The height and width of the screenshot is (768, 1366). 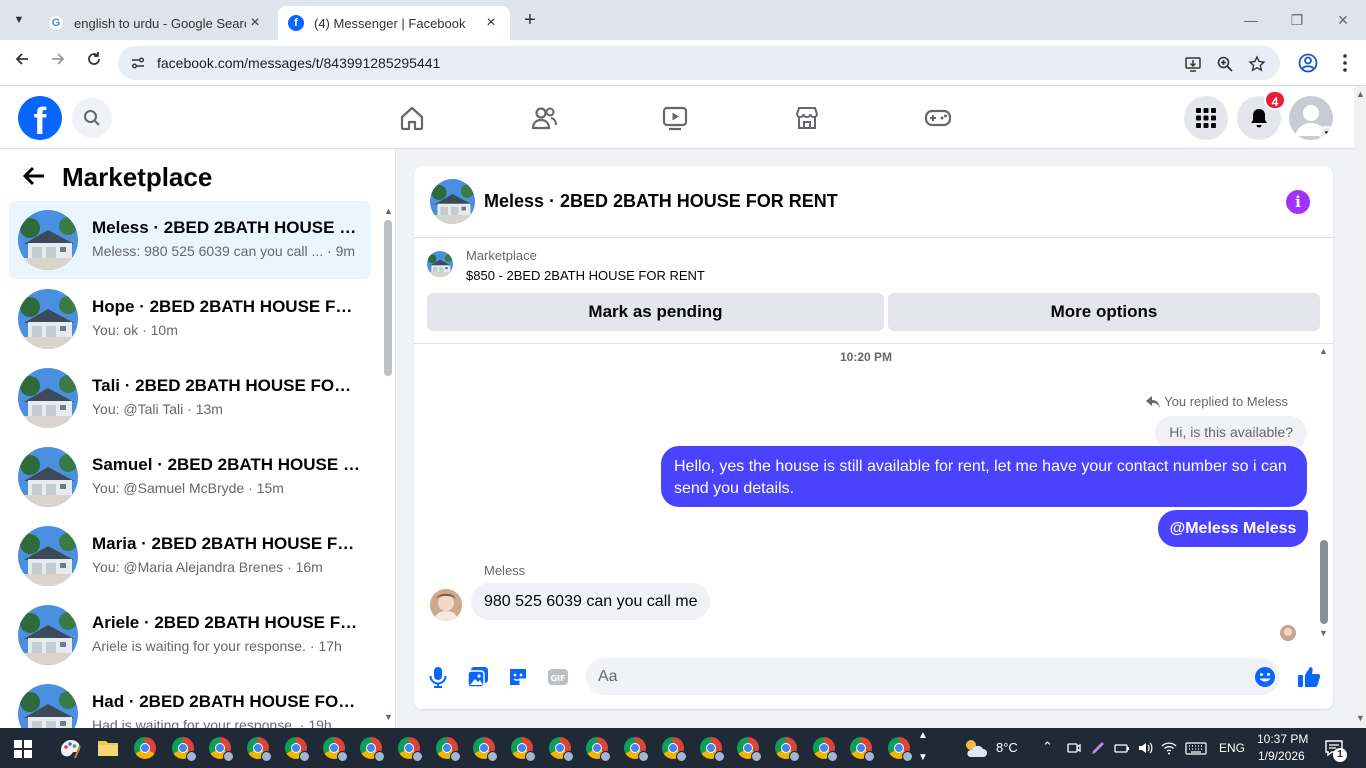 I want to click on message-input, so click(x=933, y=676).